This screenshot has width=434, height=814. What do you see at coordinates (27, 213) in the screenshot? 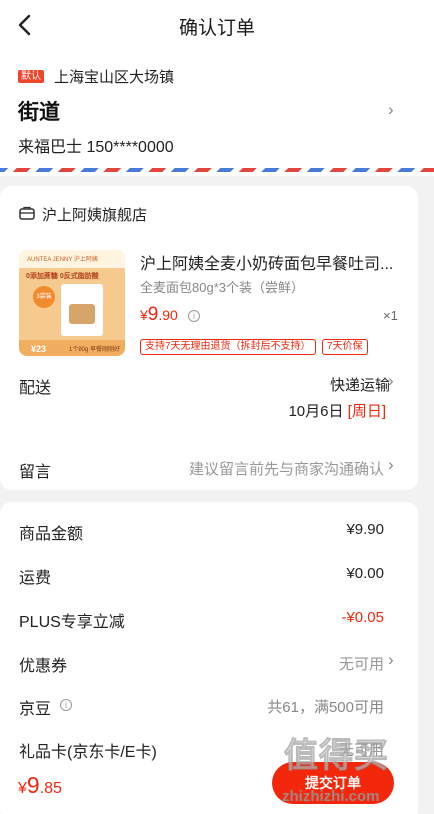
I see `shop-icon` at bounding box center [27, 213].